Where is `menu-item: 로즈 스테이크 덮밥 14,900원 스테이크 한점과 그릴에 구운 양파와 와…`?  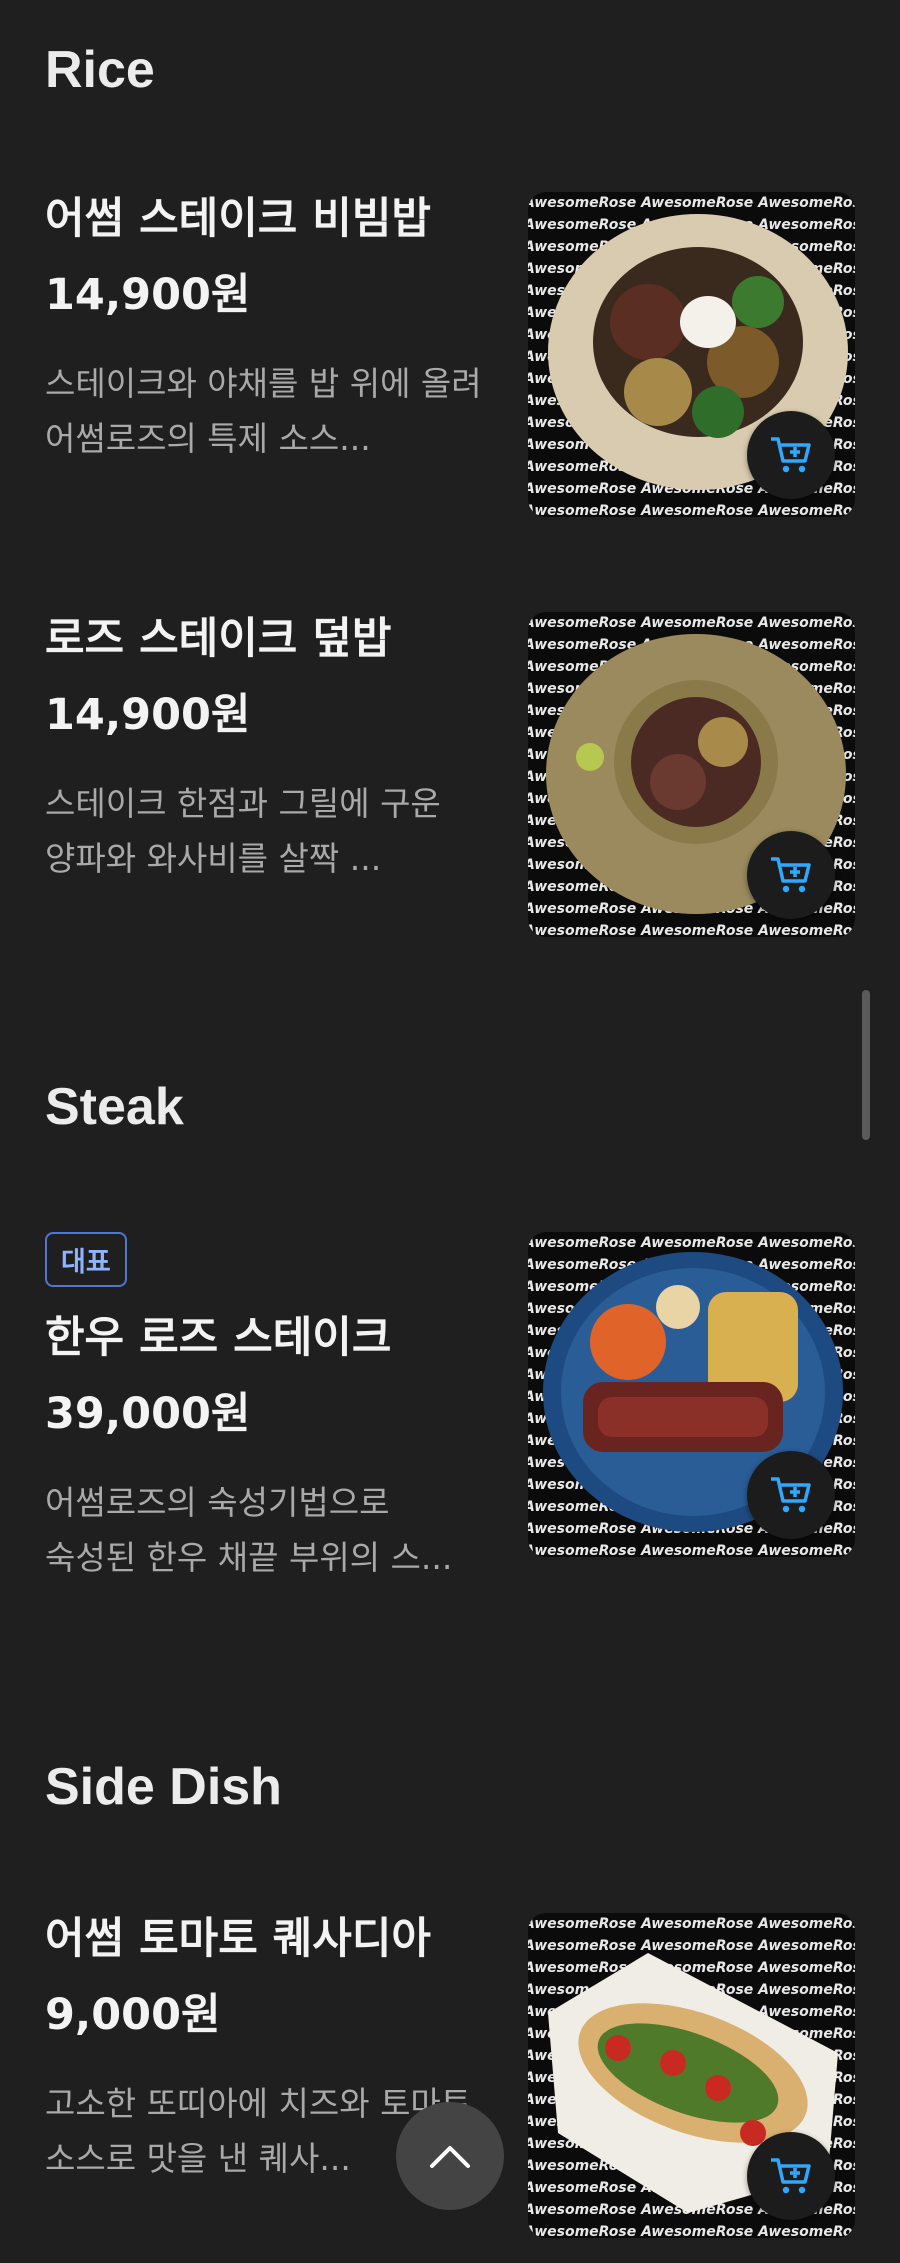 menu-item: 로즈 스테이크 덮밥 14,900원 스테이크 한점과 그릴에 구운 양파와 와… is located at coordinates (265, 748).